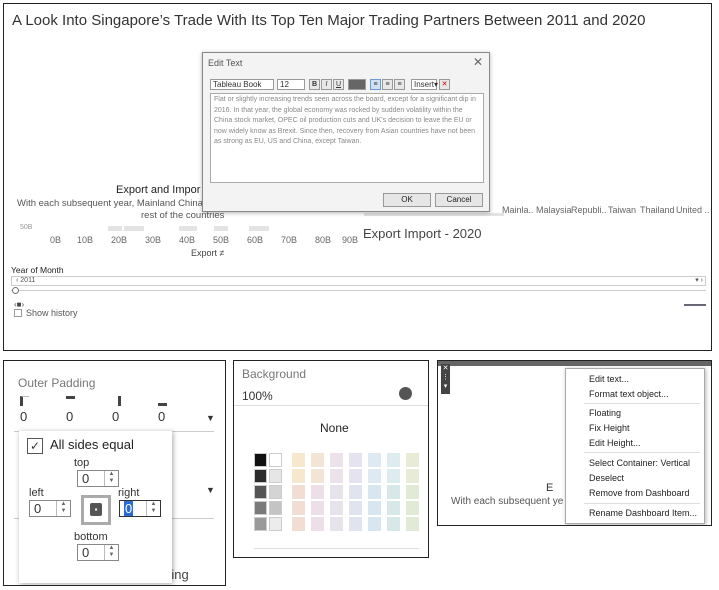 The width and height of the screenshot is (719, 590). I want to click on ok-button: OK, so click(407, 200).